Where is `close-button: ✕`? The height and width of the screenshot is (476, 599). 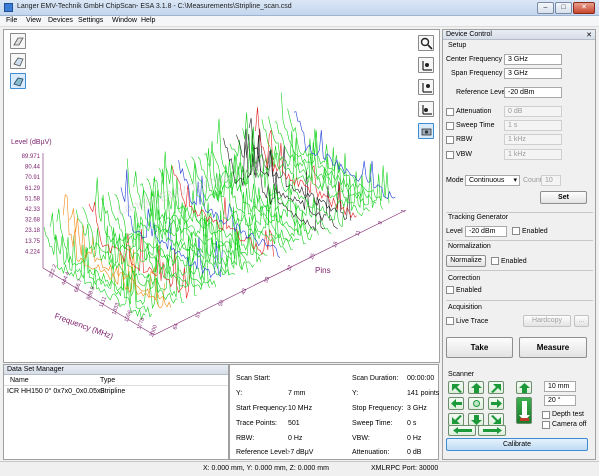
close-button: ✕ is located at coordinates (584, 8).